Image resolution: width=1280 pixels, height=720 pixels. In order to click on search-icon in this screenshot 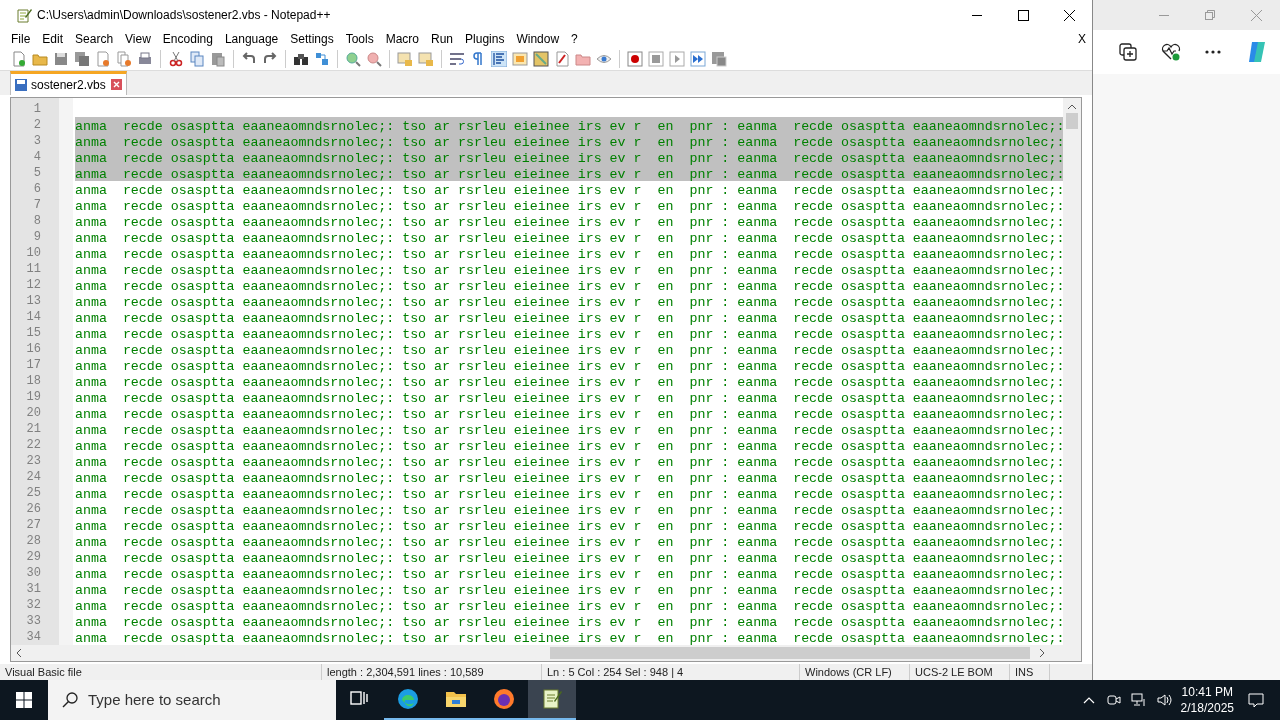, I will do `click(70, 700)`.